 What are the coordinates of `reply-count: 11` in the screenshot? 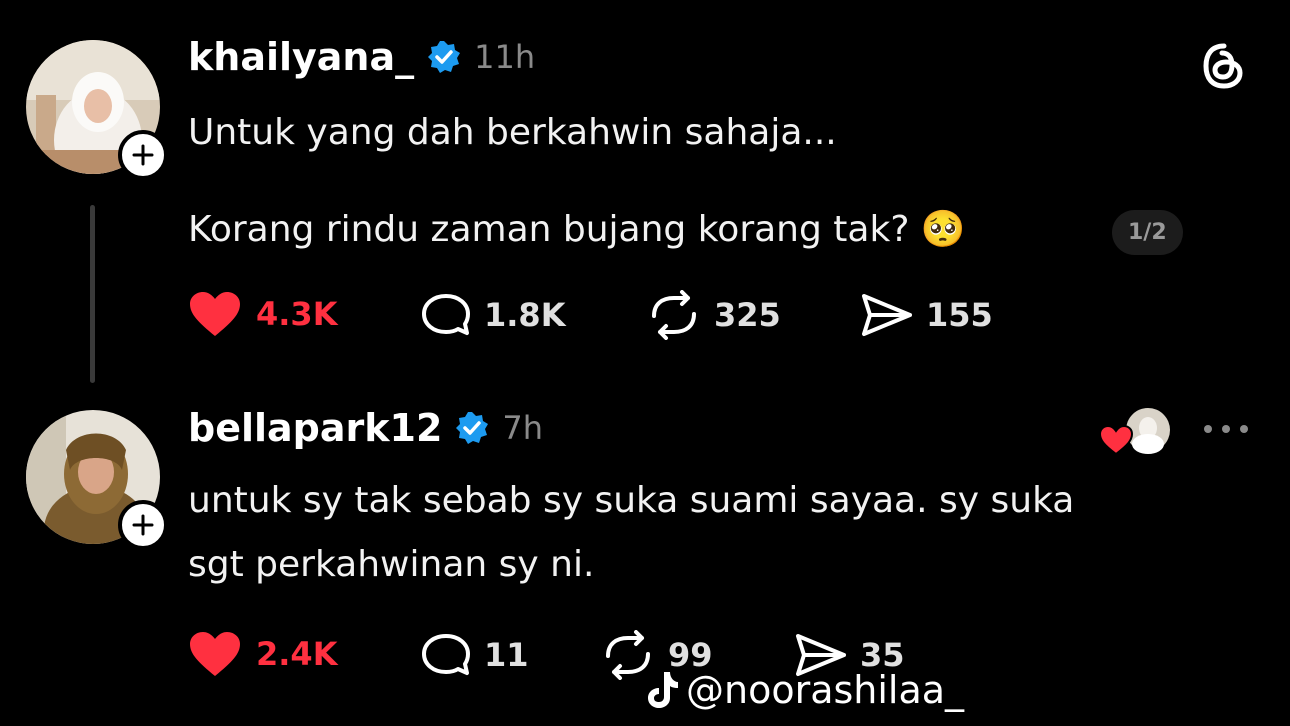 It's located at (506, 655).